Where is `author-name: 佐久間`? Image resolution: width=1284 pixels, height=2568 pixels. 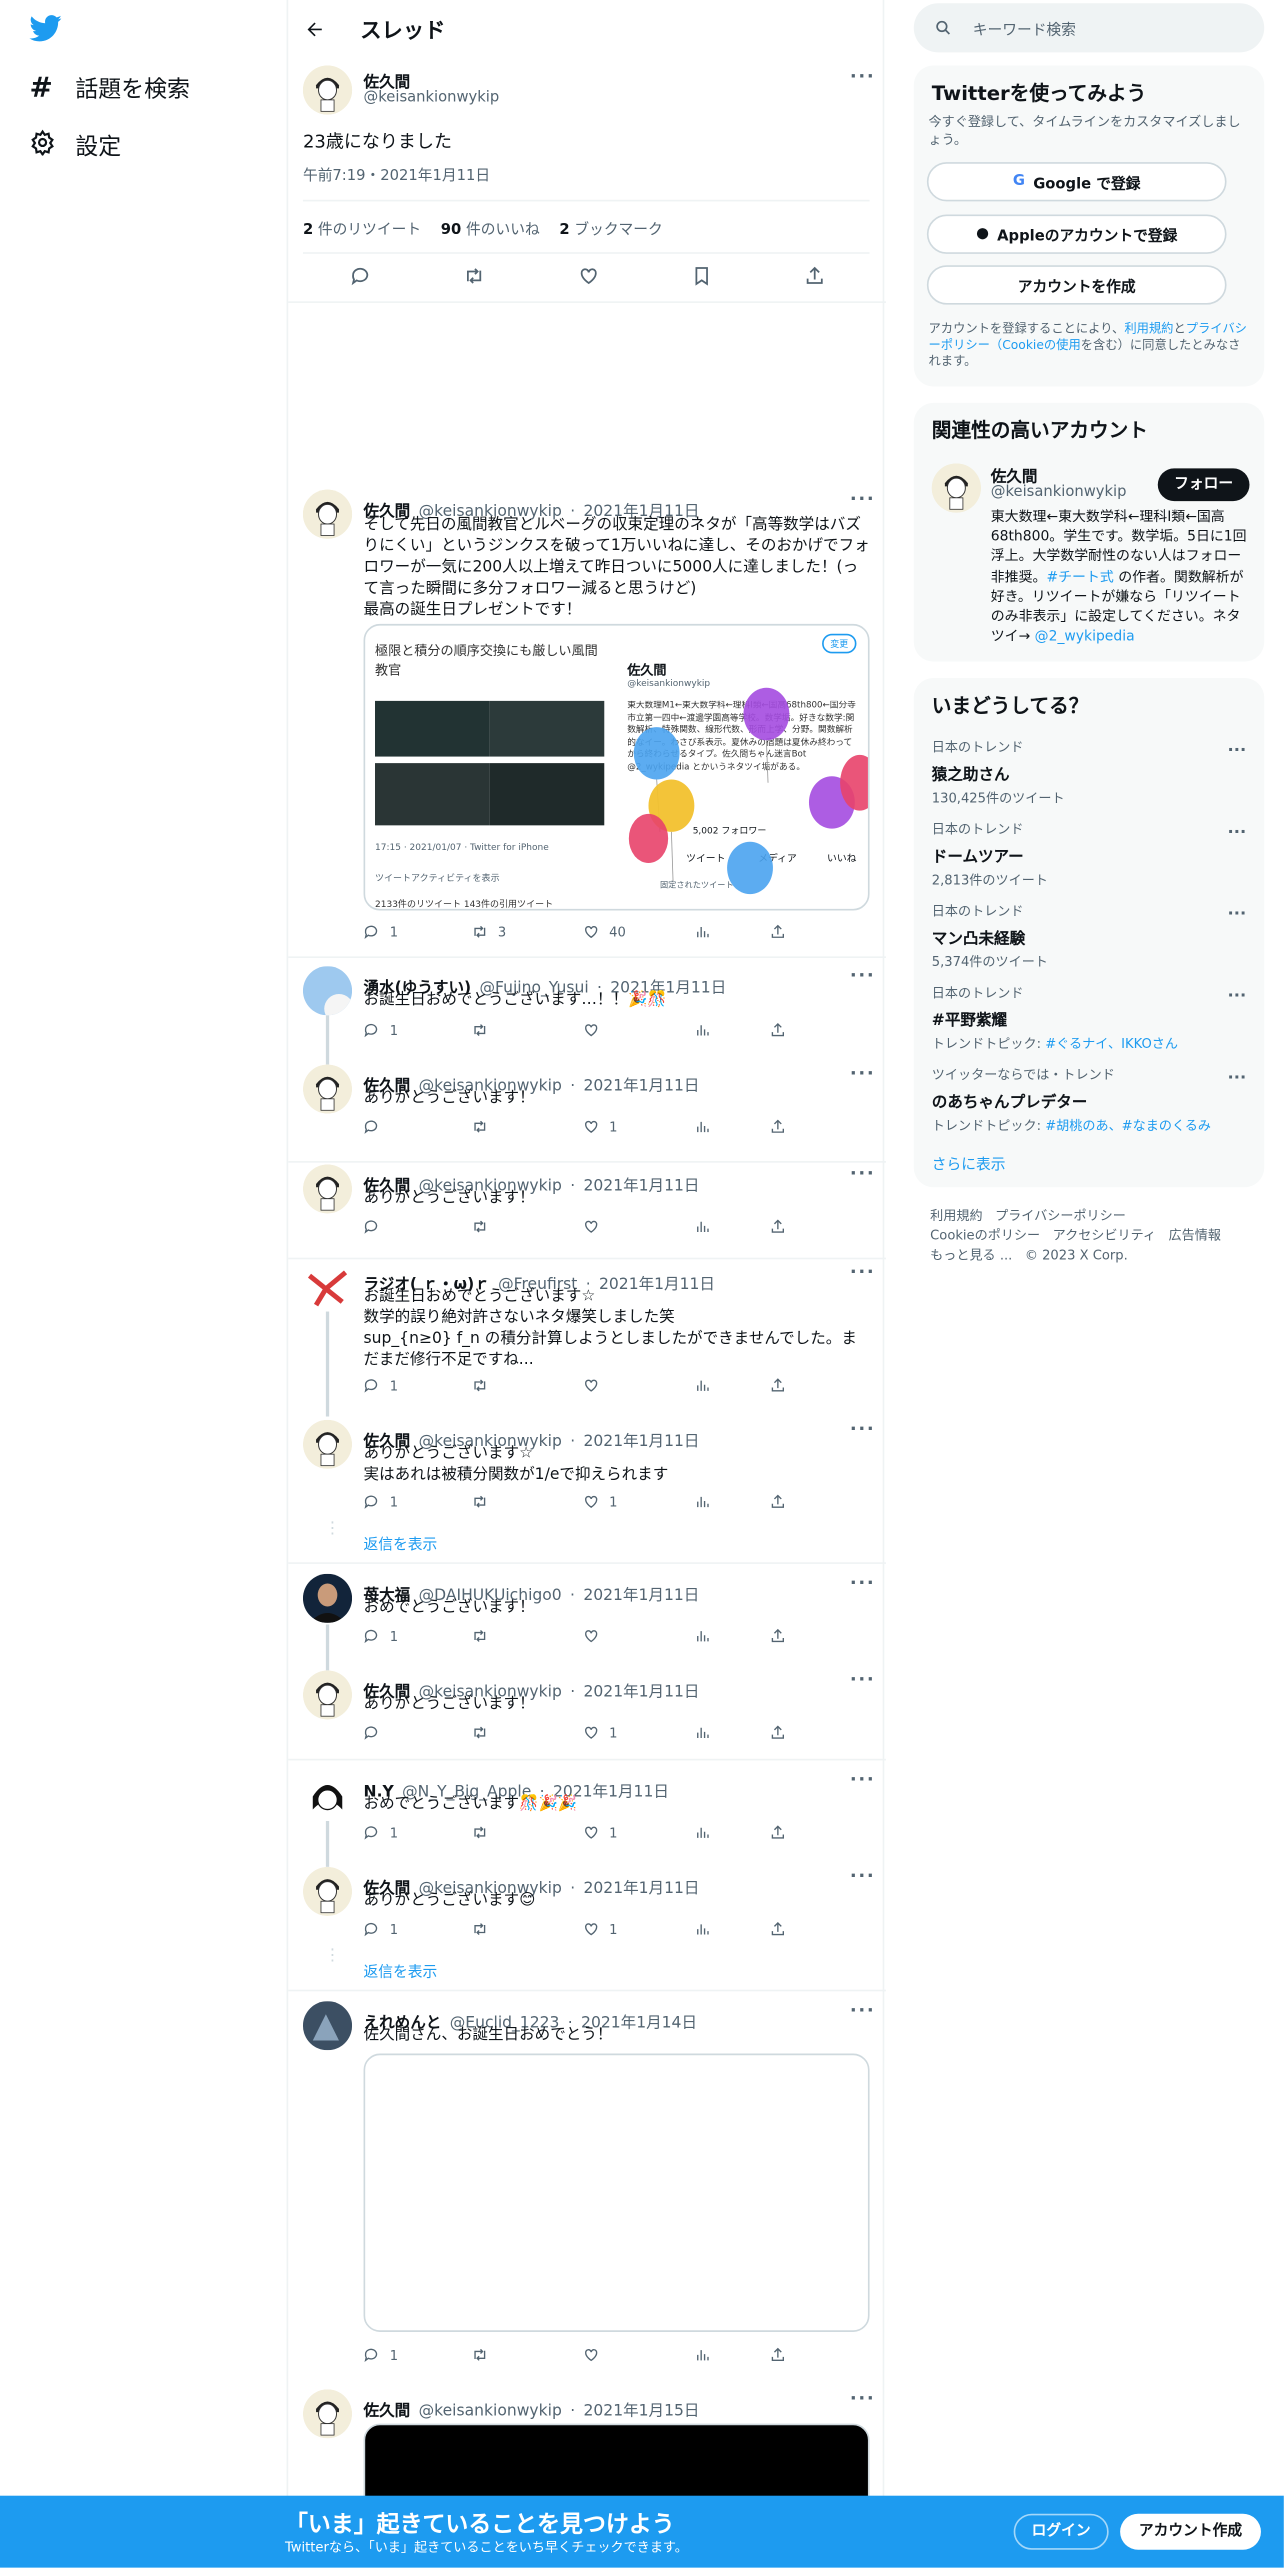
author-name: 佐久間 is located at coordinates (387, 2411).